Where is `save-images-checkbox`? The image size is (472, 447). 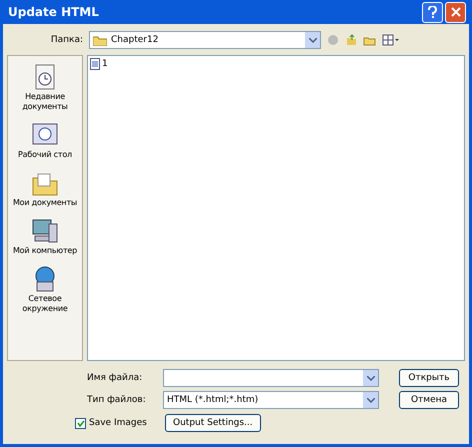
save-images-checkbox is located at coordinates (80, 423).